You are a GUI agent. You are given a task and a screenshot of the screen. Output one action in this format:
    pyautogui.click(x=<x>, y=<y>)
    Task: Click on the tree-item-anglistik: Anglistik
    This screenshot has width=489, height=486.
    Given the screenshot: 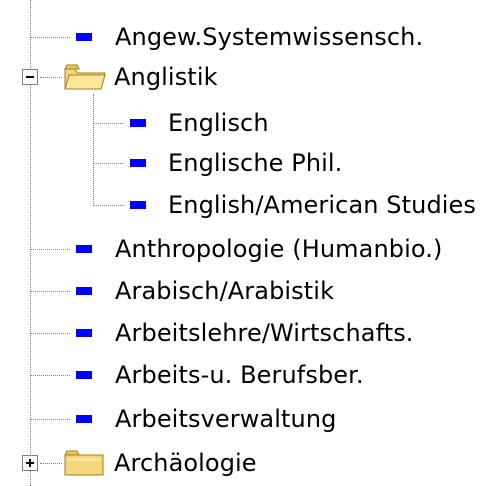 What is the action you would take?
    pyautogui.click(x=166, y=77)
    